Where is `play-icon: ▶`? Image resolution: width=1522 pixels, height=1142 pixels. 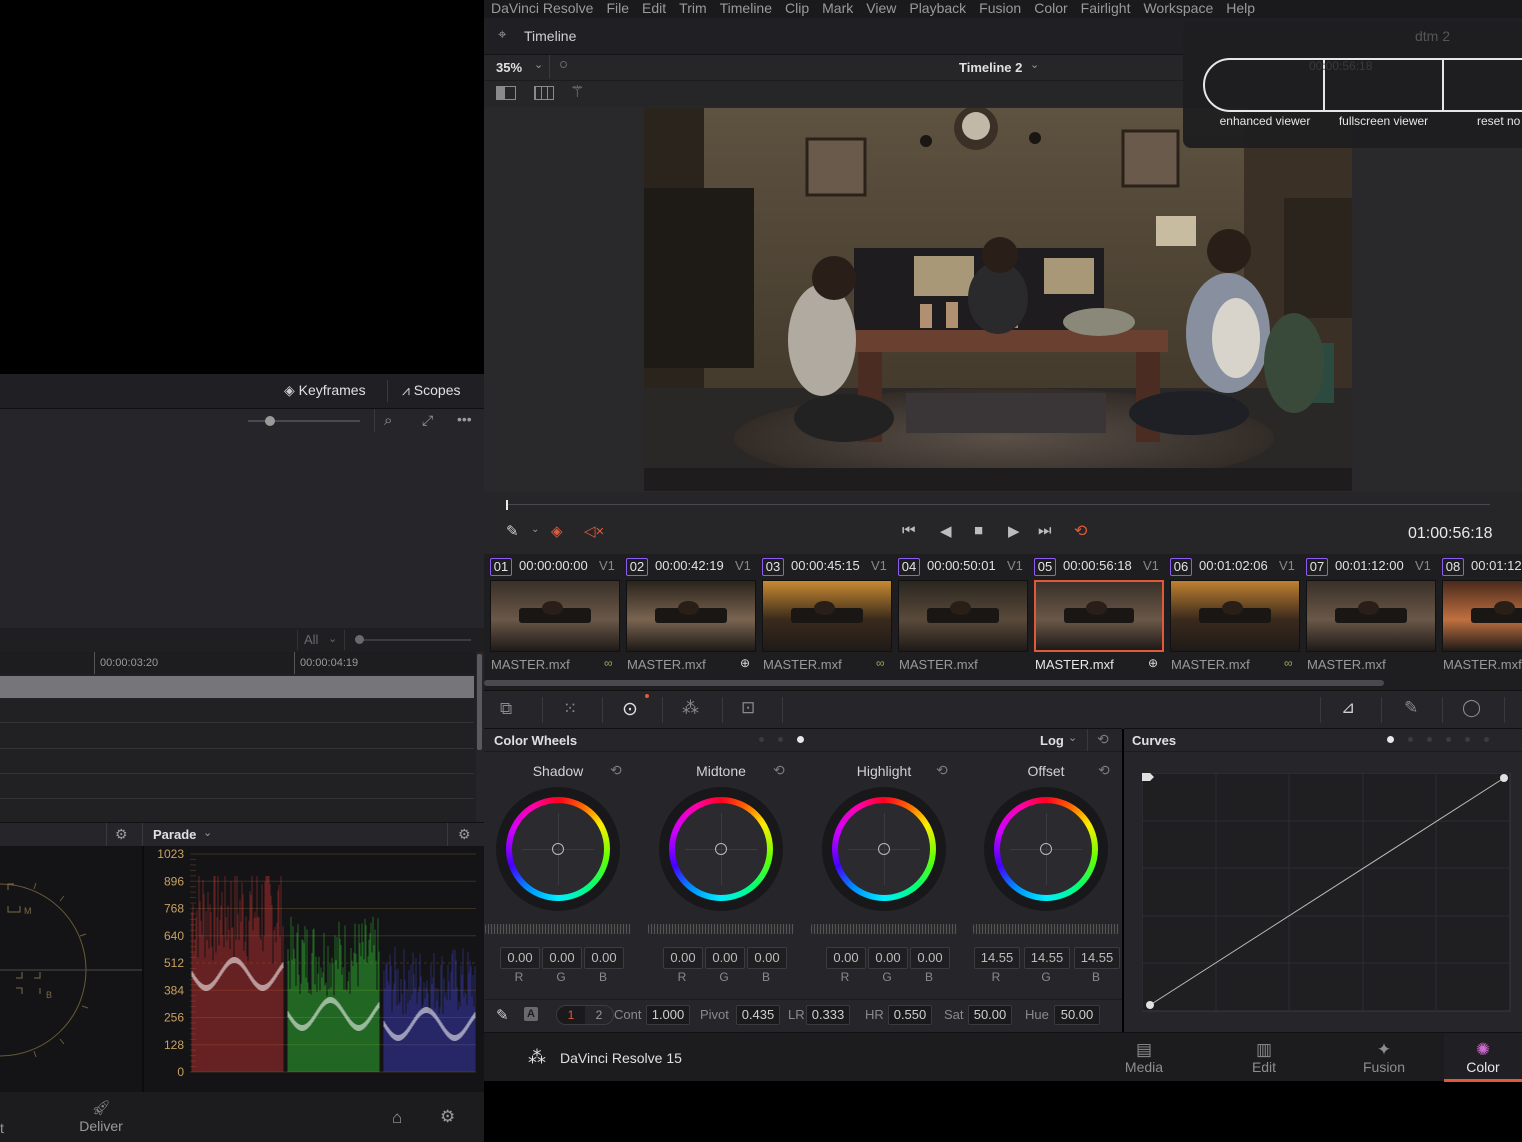
play-icon: ▶ is located at coordinates (1014, 531).